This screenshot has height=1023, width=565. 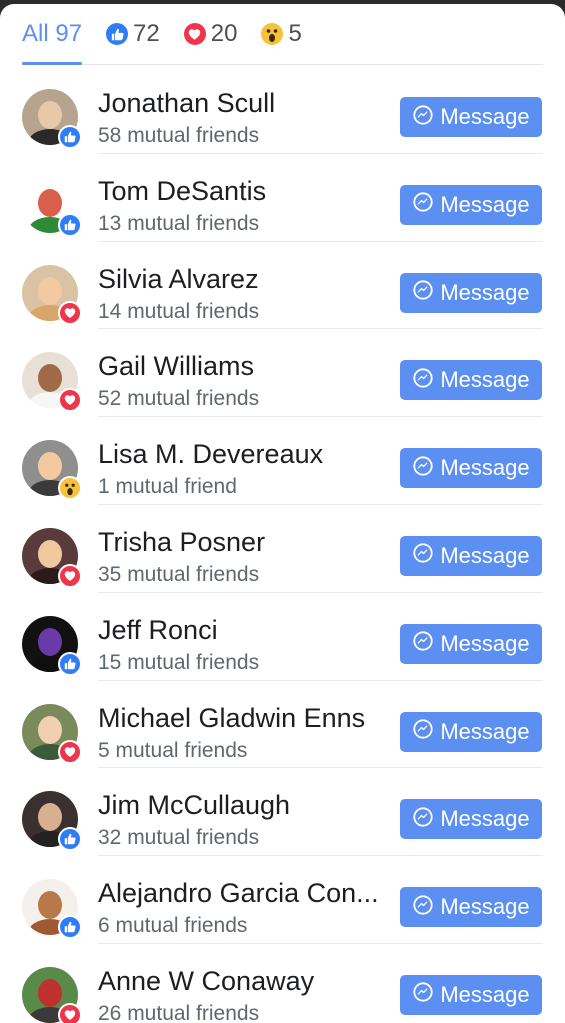 What do you see at coordinates (210, 454) in the screenshot?
I see `person-name: Lisa M. Devereaux` at bounding box center [210, 454].